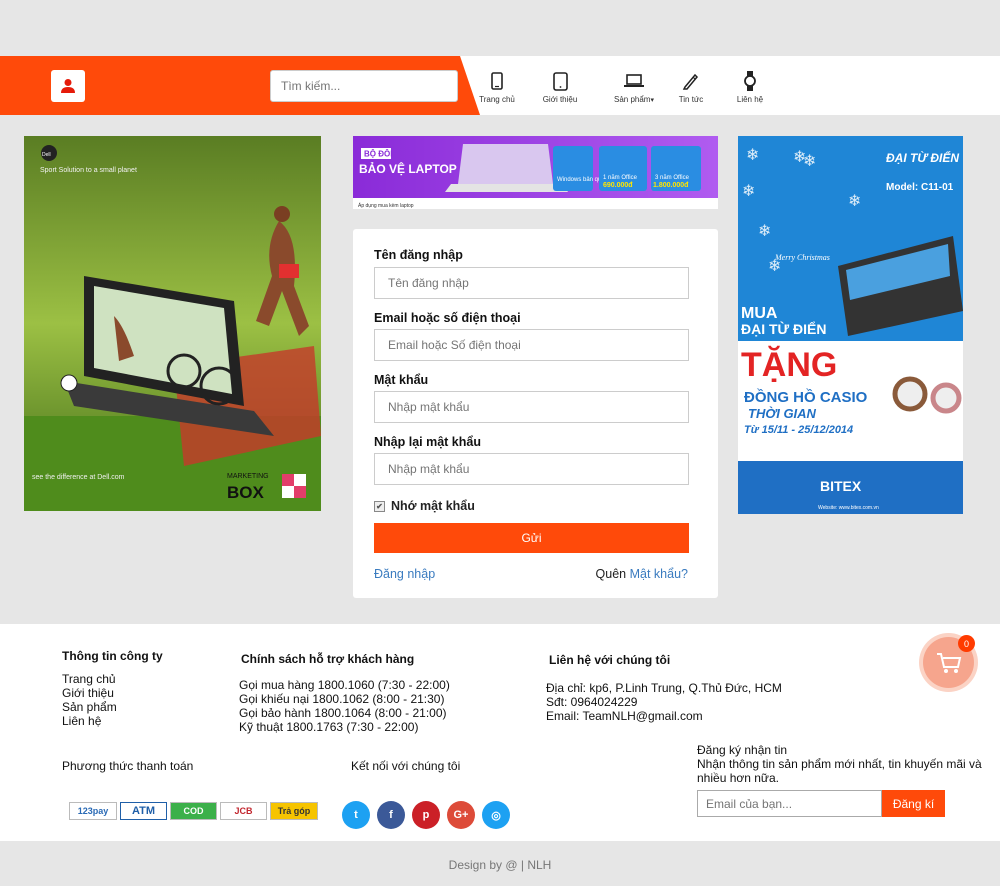  Describe the element at coordinates (426, 815) in the screenshot. I see `pinterest-icon: p` at that location.